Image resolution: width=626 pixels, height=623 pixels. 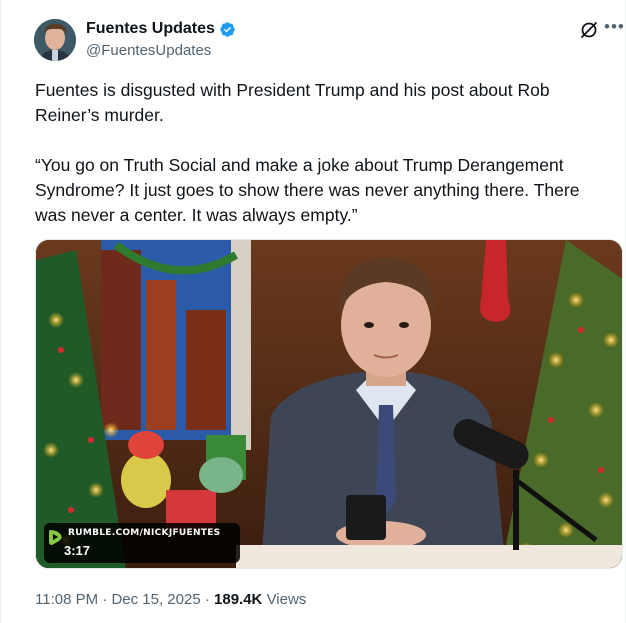 What do you see at coordinates (148, 50) in the screenshot?
I see `author-handle: @FuentesUpdates` at bounding box center [148, 50].